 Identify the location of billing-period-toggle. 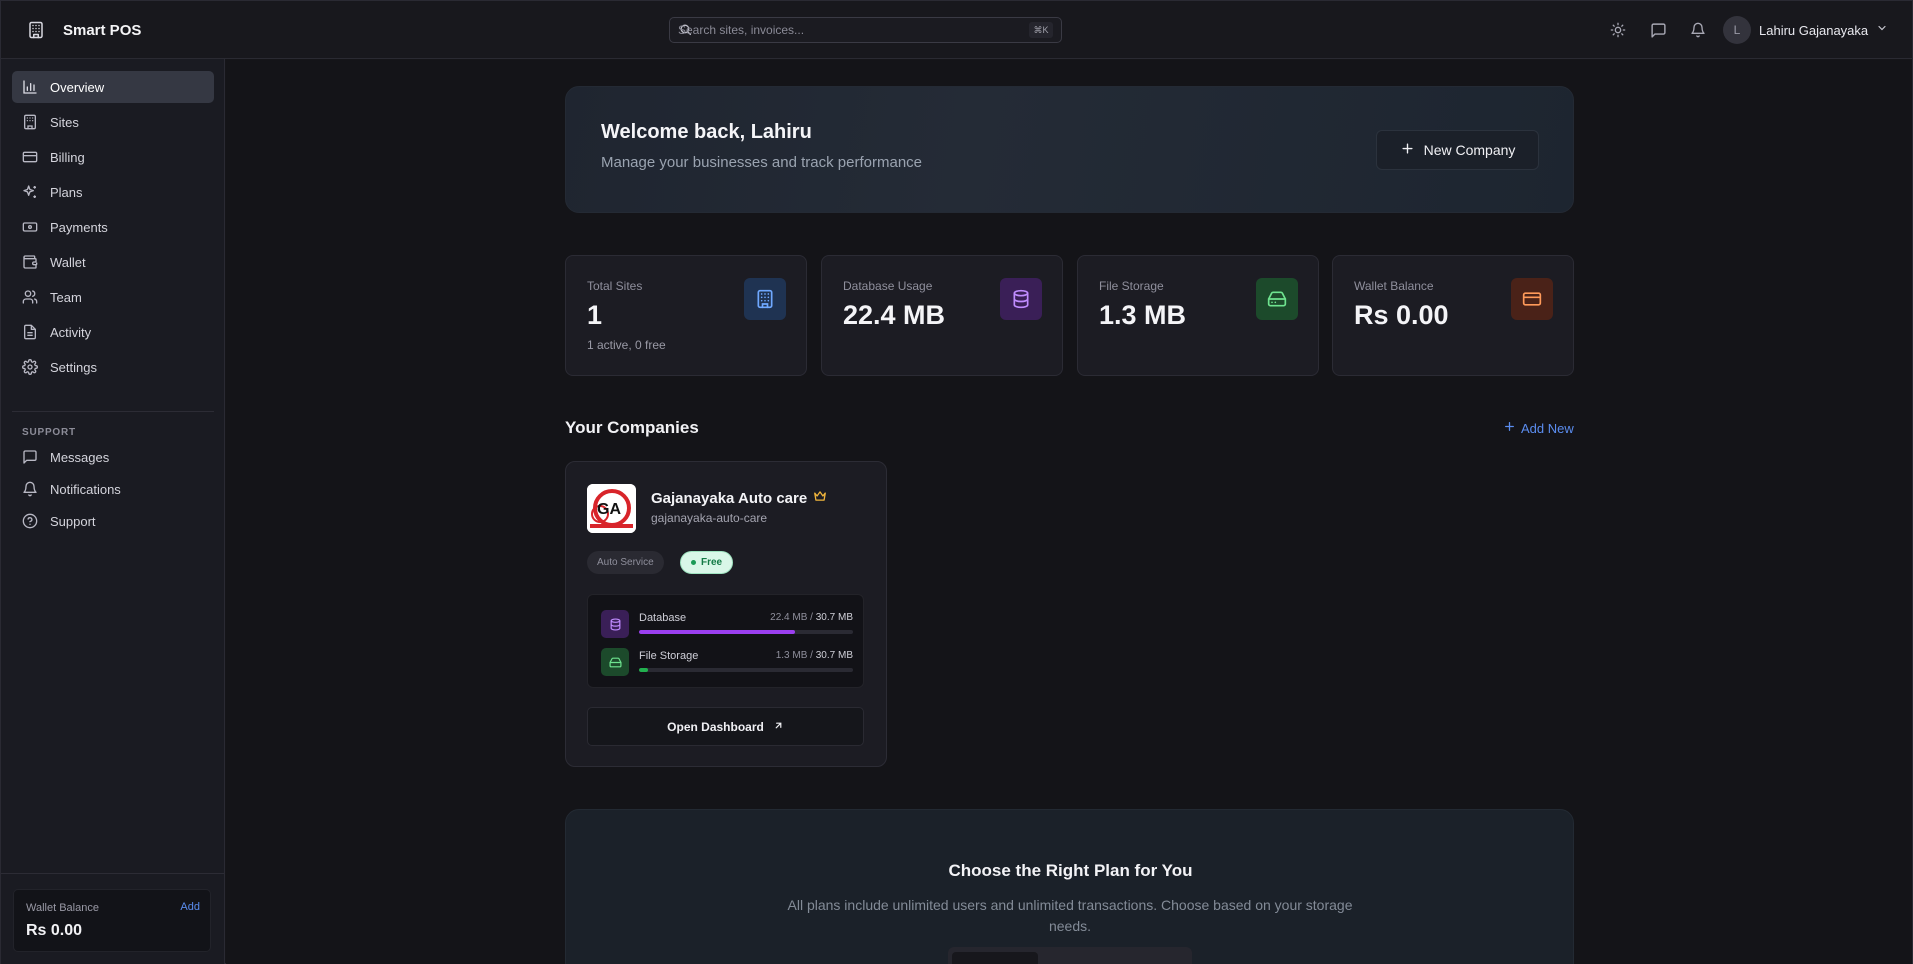
(1070, 955).